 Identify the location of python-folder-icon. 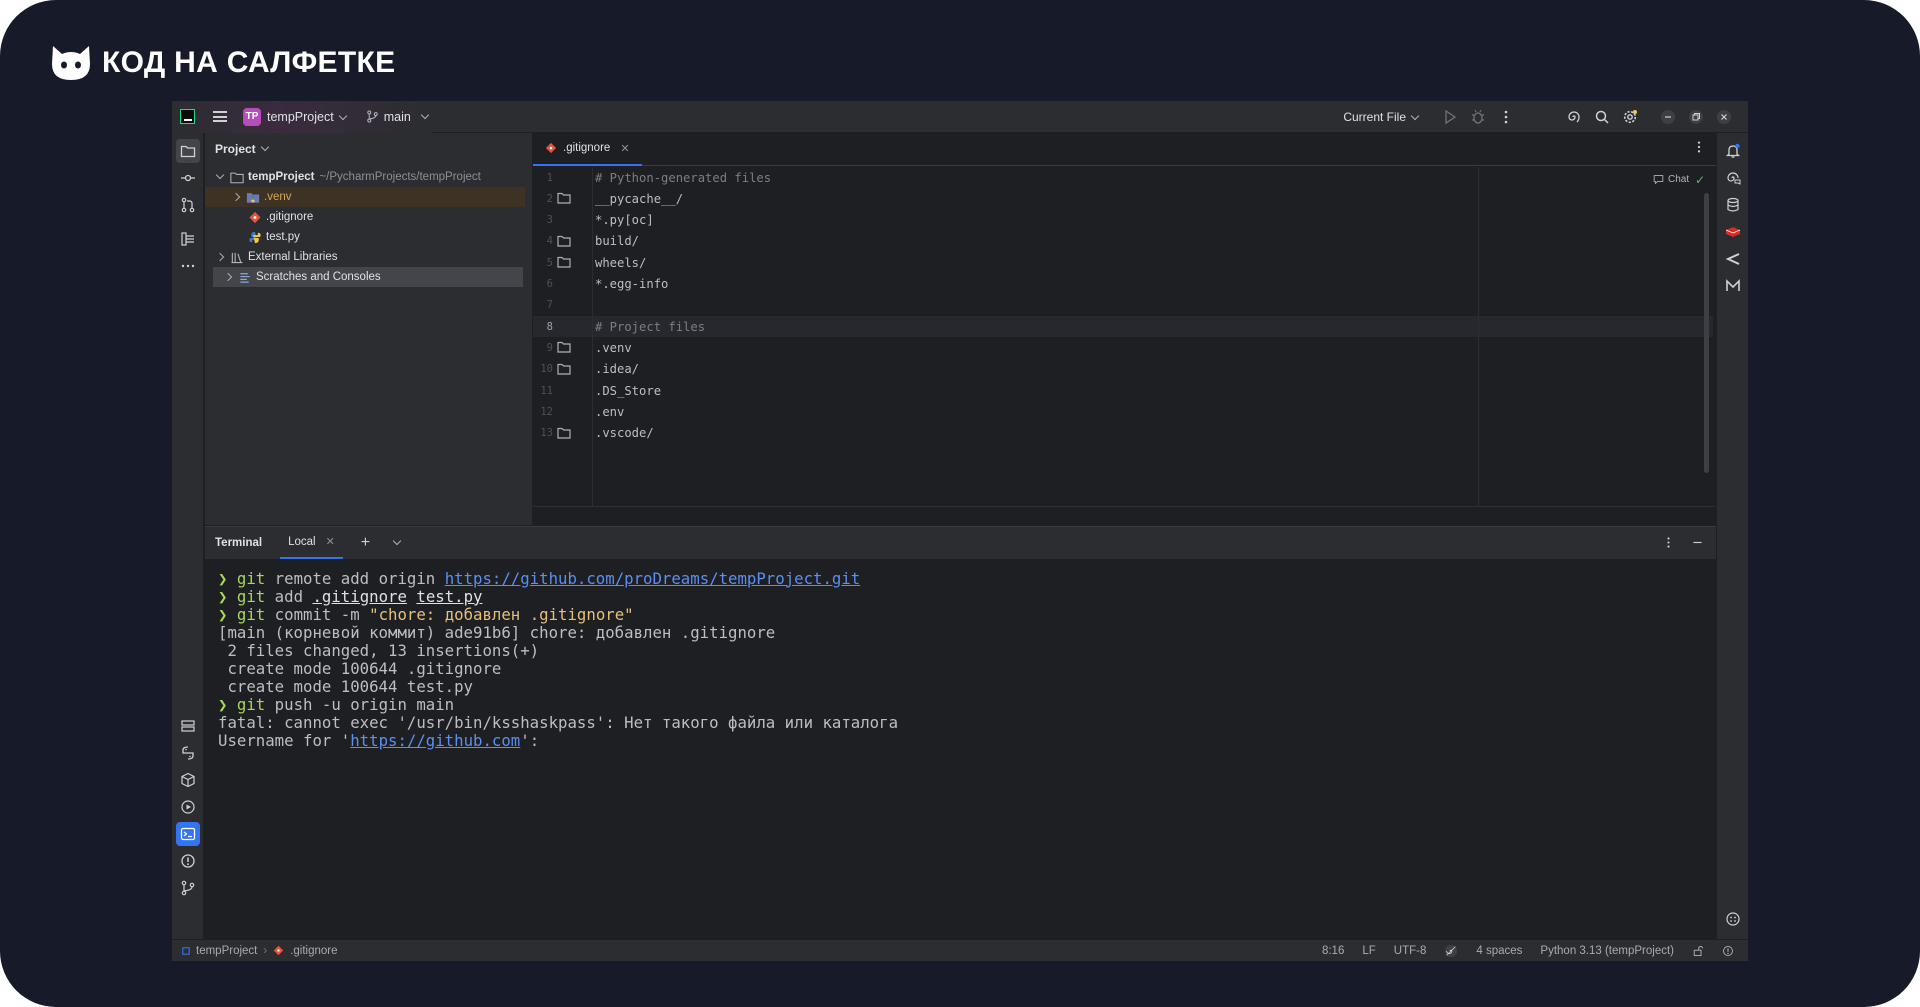
(253, 197).